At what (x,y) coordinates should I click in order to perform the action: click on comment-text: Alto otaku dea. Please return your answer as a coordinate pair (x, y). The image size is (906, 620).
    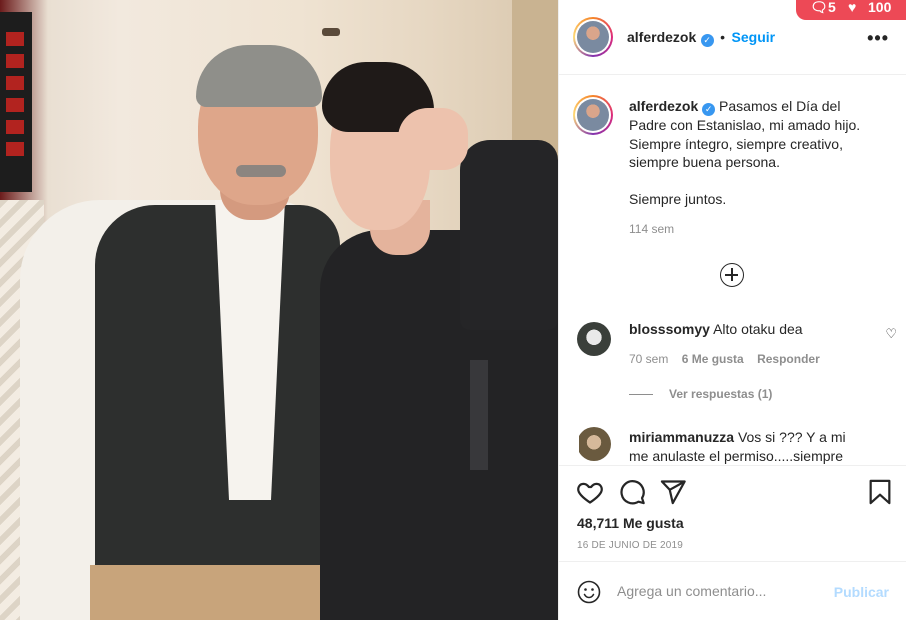
    Looking at the image, I should click on (758, 329).